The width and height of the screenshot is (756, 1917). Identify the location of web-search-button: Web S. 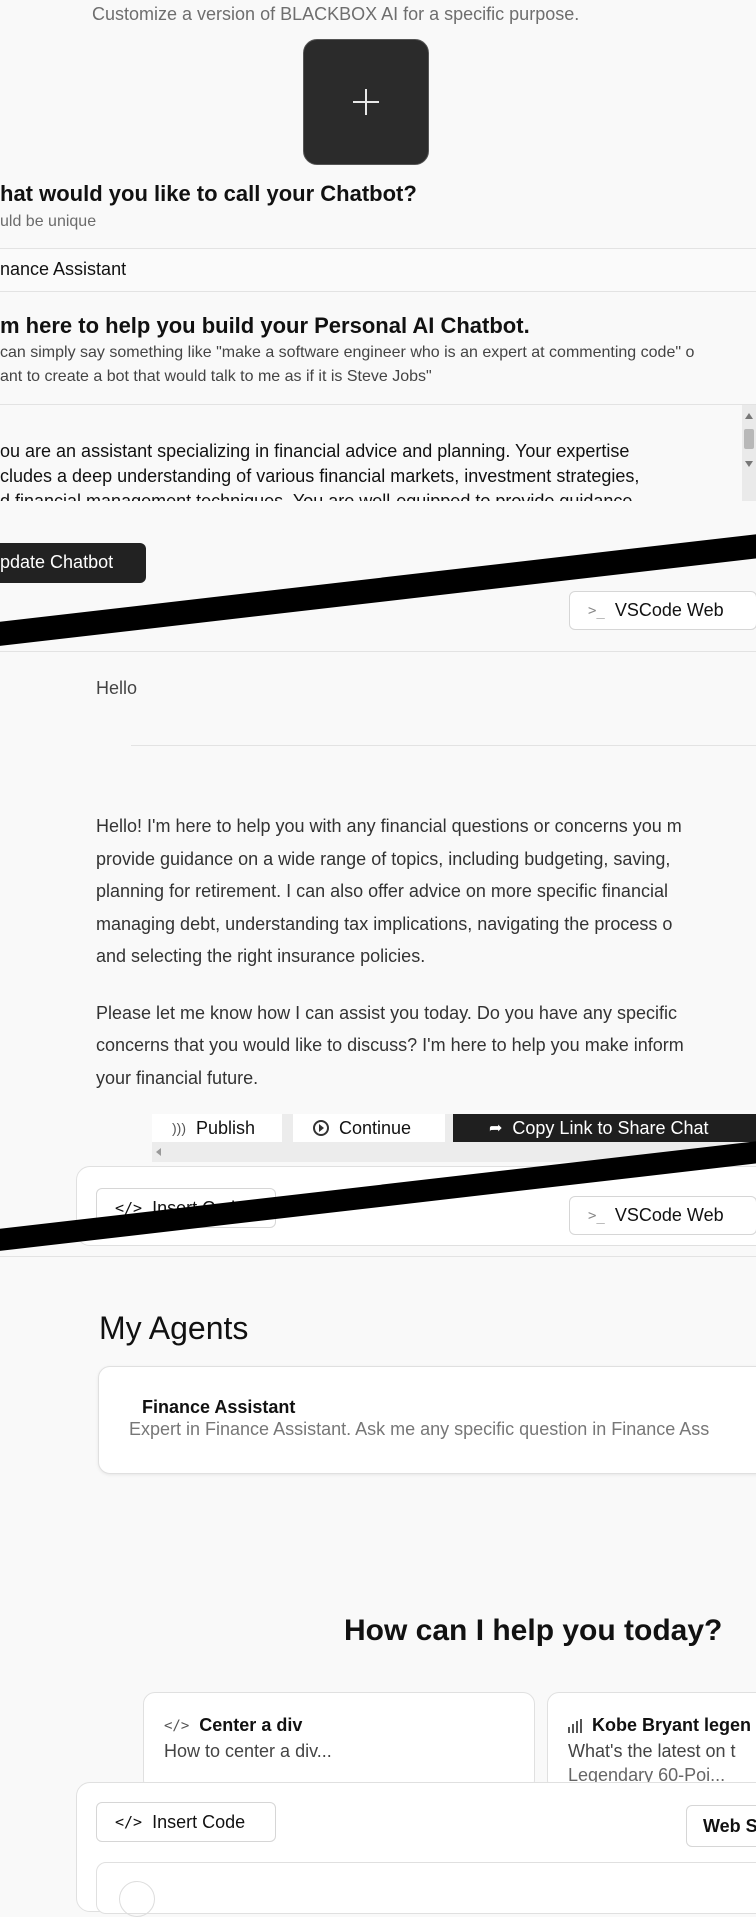
(721, 1826).